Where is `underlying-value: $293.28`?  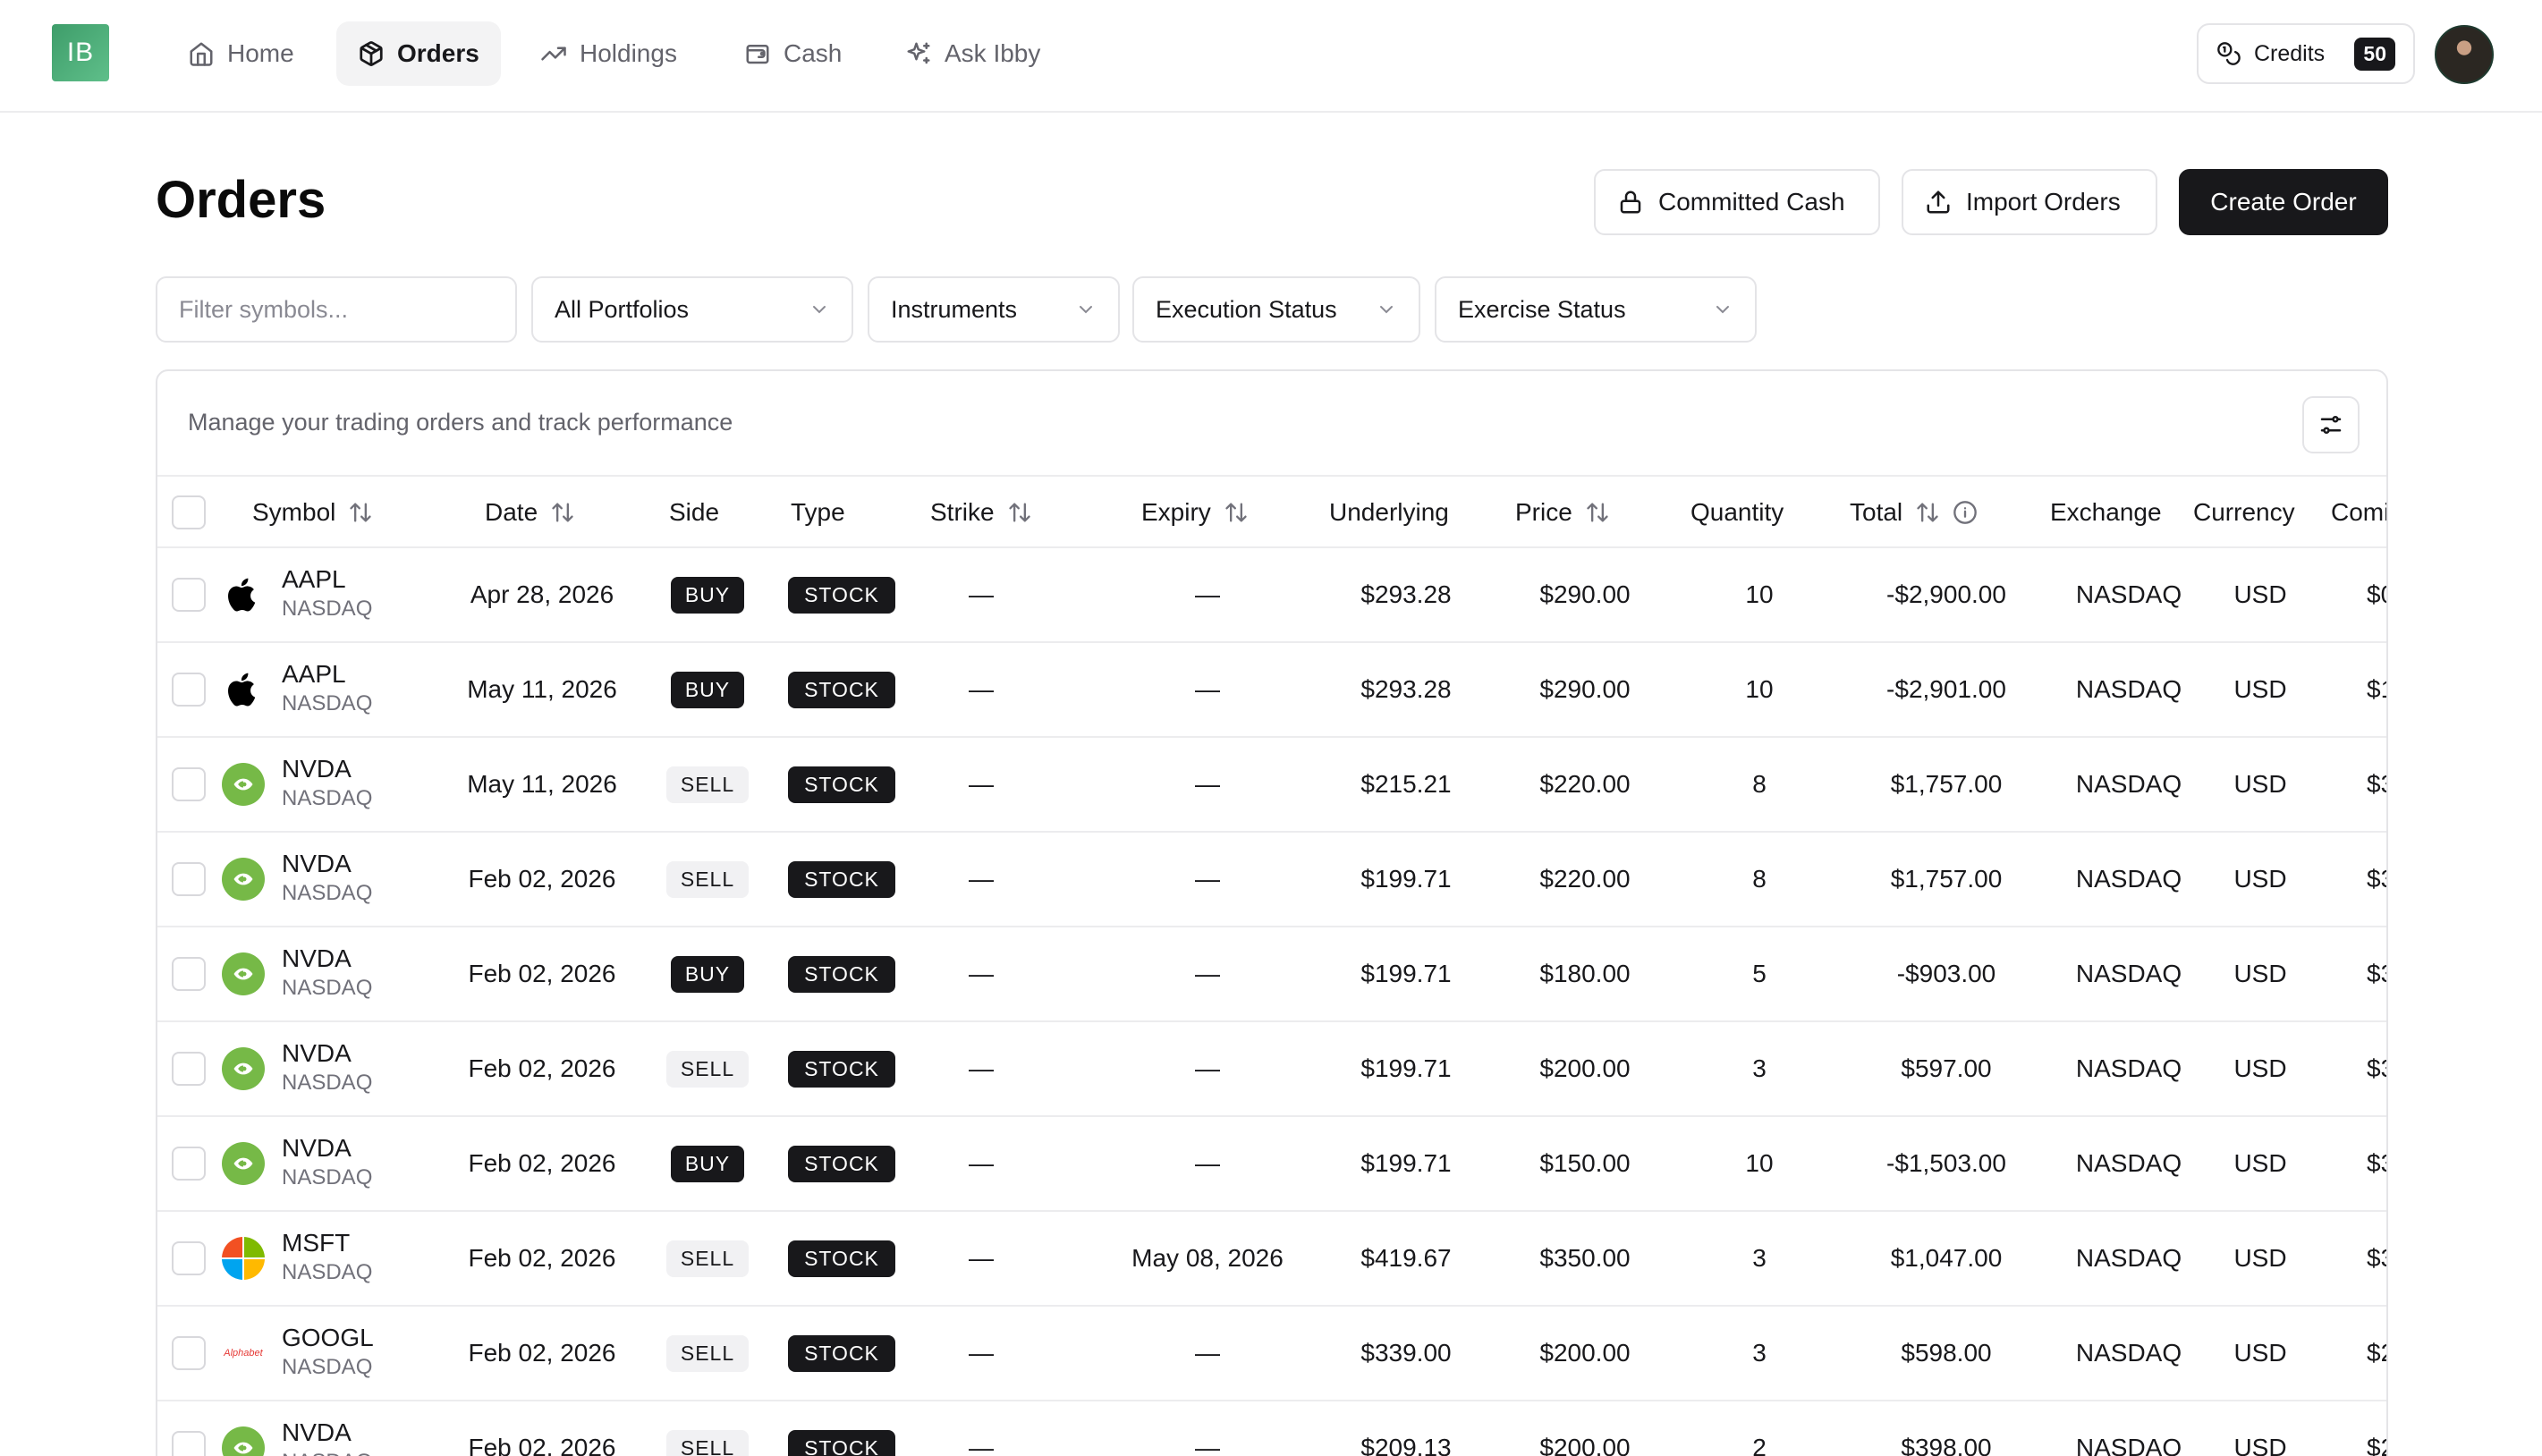
underlying-value: $293.28 is located at coordinates (1406, 594).